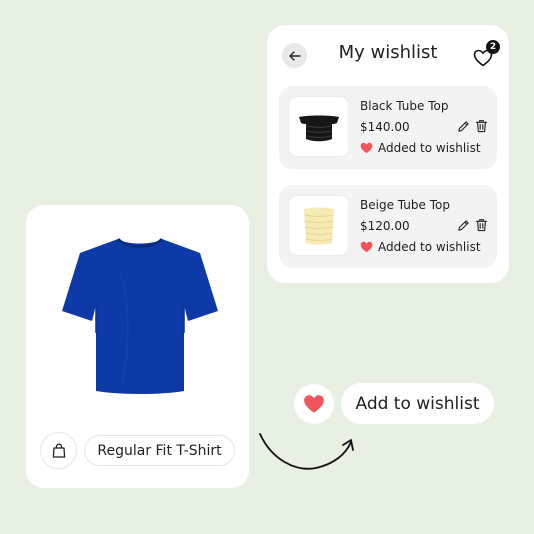  I want to click on tshirt-image, so click(140, 315).